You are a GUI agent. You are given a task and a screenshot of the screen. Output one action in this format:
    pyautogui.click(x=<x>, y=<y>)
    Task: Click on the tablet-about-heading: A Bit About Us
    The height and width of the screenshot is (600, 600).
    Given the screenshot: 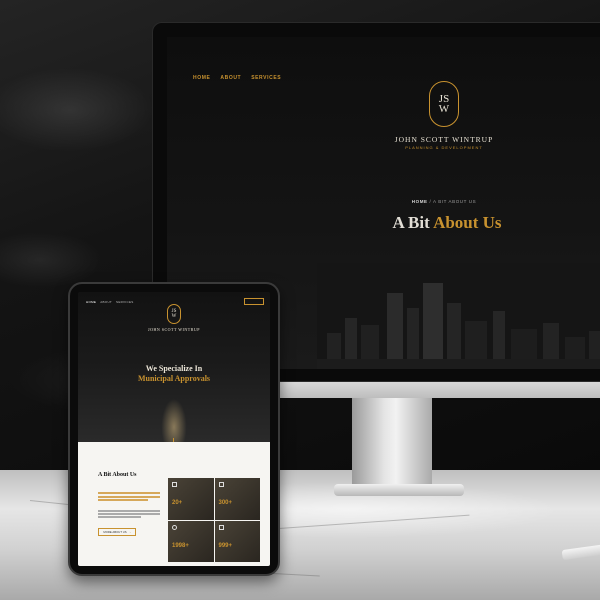 What is the action you would take?
    pyautogui.click(x=117, y=475)
    